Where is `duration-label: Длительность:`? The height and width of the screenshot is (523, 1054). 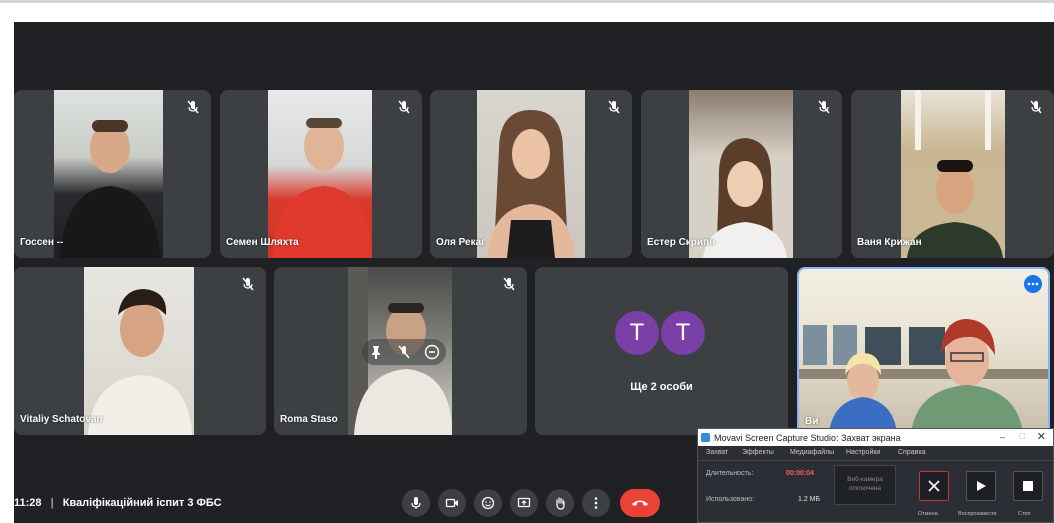 duration-label: Длительность: is located at coordinates (730, 473).